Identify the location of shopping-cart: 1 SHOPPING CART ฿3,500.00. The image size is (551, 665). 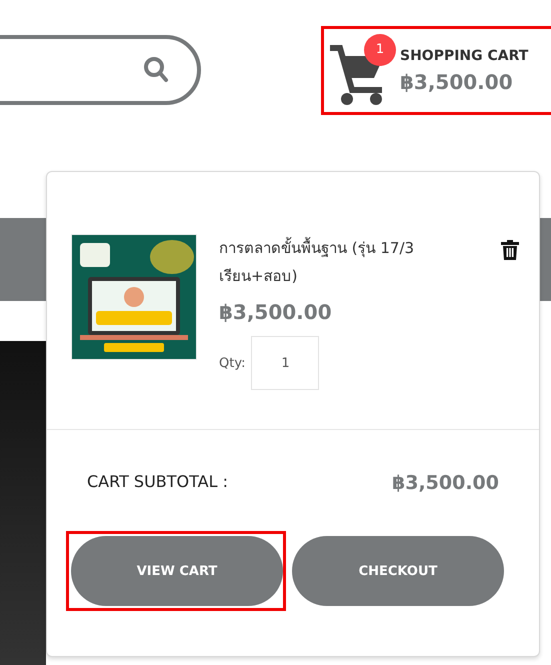
(436, 70).